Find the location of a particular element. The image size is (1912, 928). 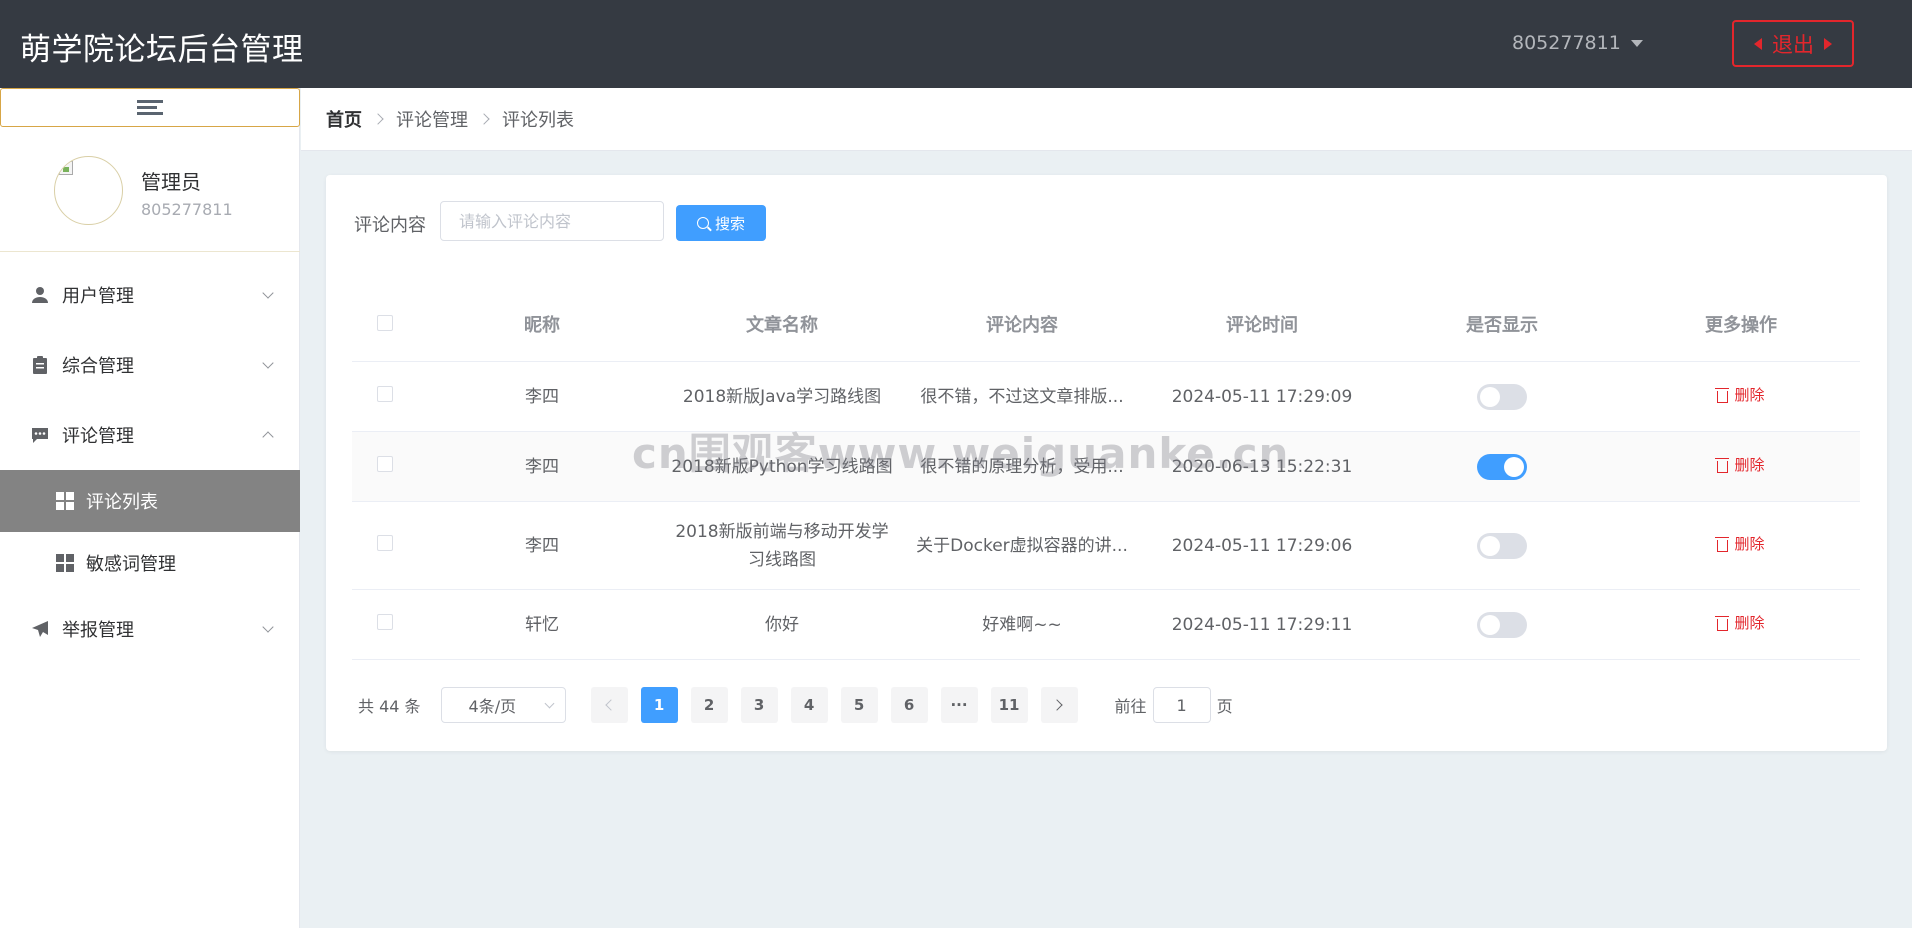

page-button: 3 is located at coordinates (759, 705).